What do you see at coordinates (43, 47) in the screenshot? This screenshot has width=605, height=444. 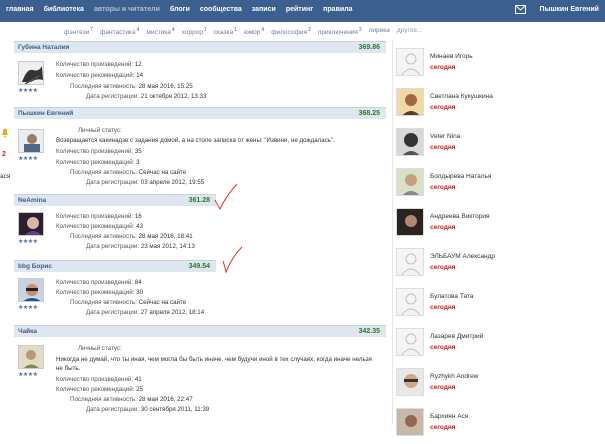 I see `author-name: Губина Наталия` at bounding box center [43, 47].